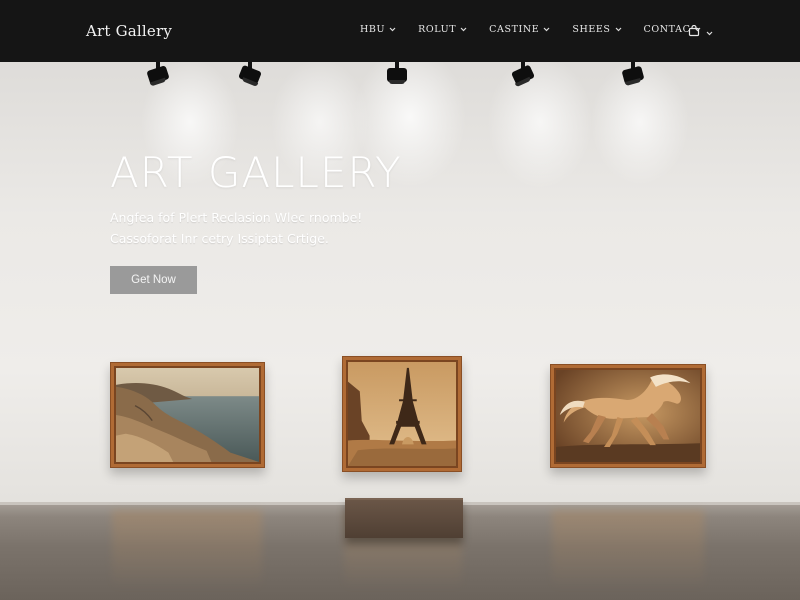  I want to click on shopping-bag-icon, so click(694, 33).